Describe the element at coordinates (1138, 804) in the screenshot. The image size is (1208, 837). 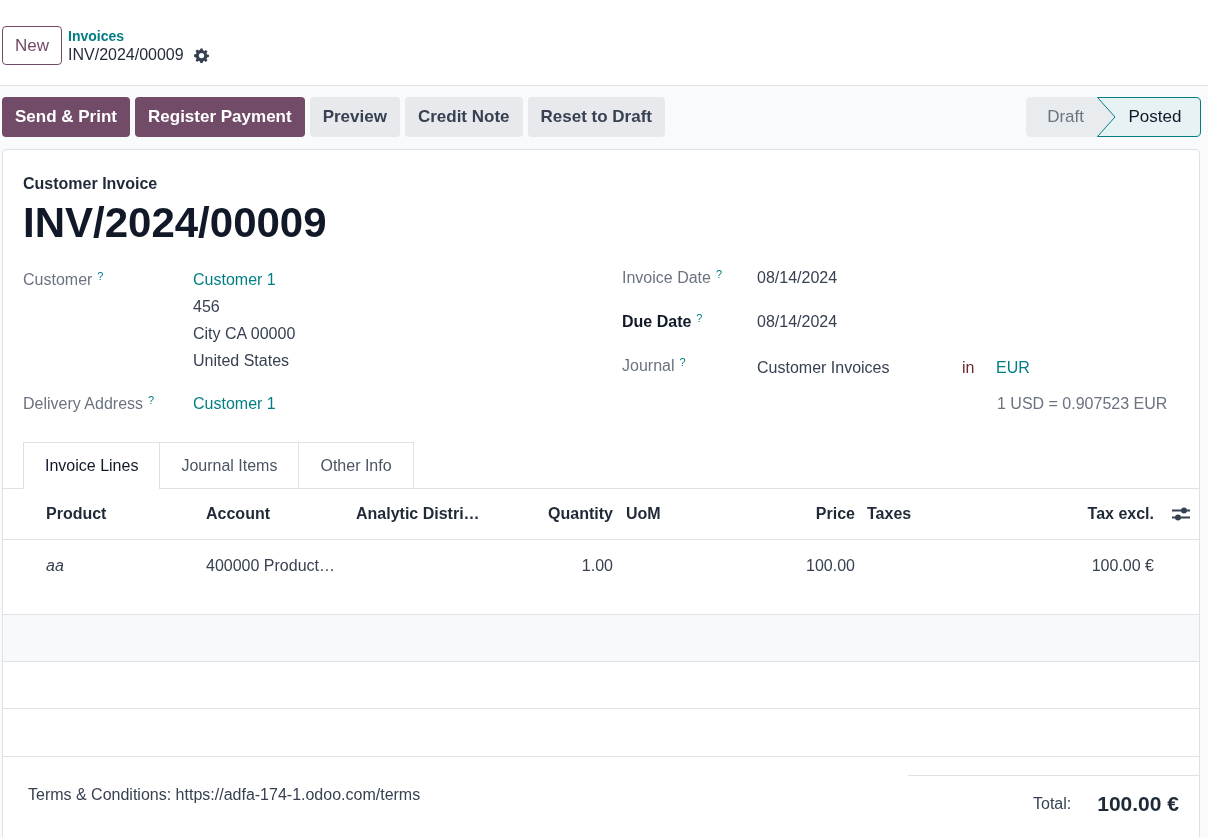
I see `total-amount: 100.00 €` at that location.